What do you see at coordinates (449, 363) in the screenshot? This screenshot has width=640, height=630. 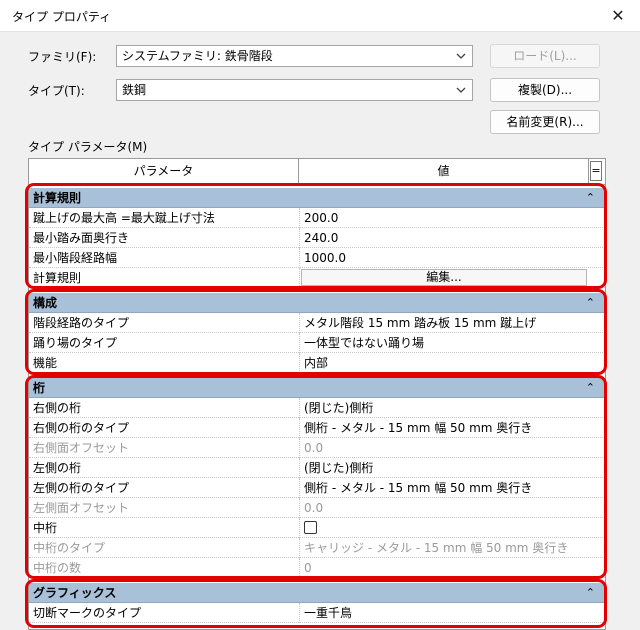 I see `param-value: 内部` at bounding box center [449, 363].